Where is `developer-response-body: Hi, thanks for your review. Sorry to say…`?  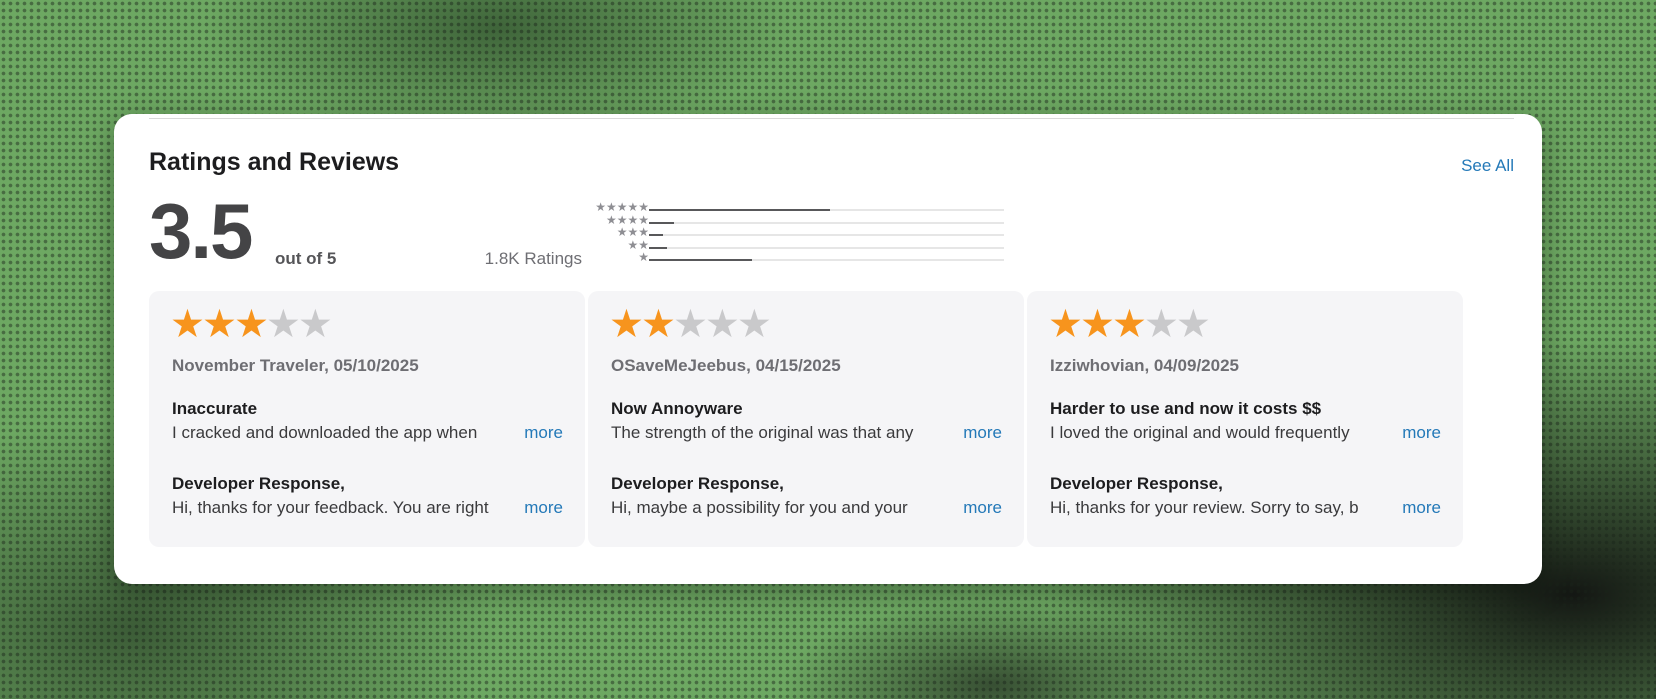
developer-response-body: Hi, thanks for your review. Sorry to say… is located at coordinates (1222, 508).